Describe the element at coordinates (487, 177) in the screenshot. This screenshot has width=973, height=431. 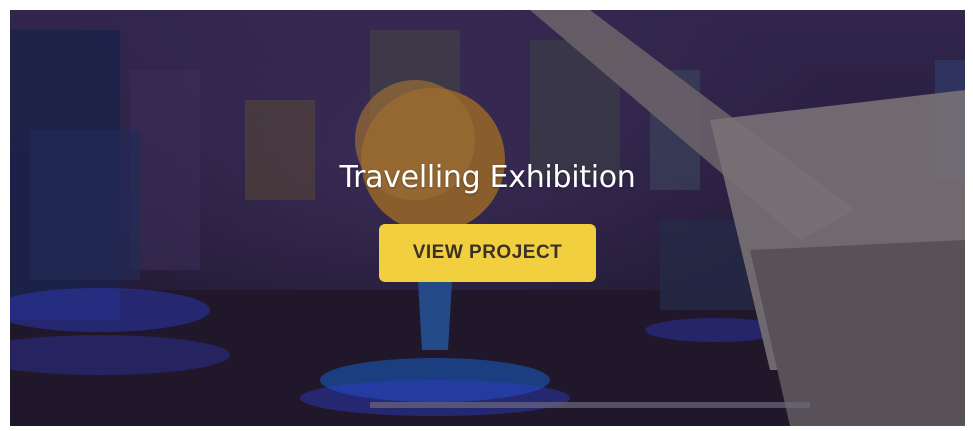
I see `hero-title: Travelling Exhibition` at that location.